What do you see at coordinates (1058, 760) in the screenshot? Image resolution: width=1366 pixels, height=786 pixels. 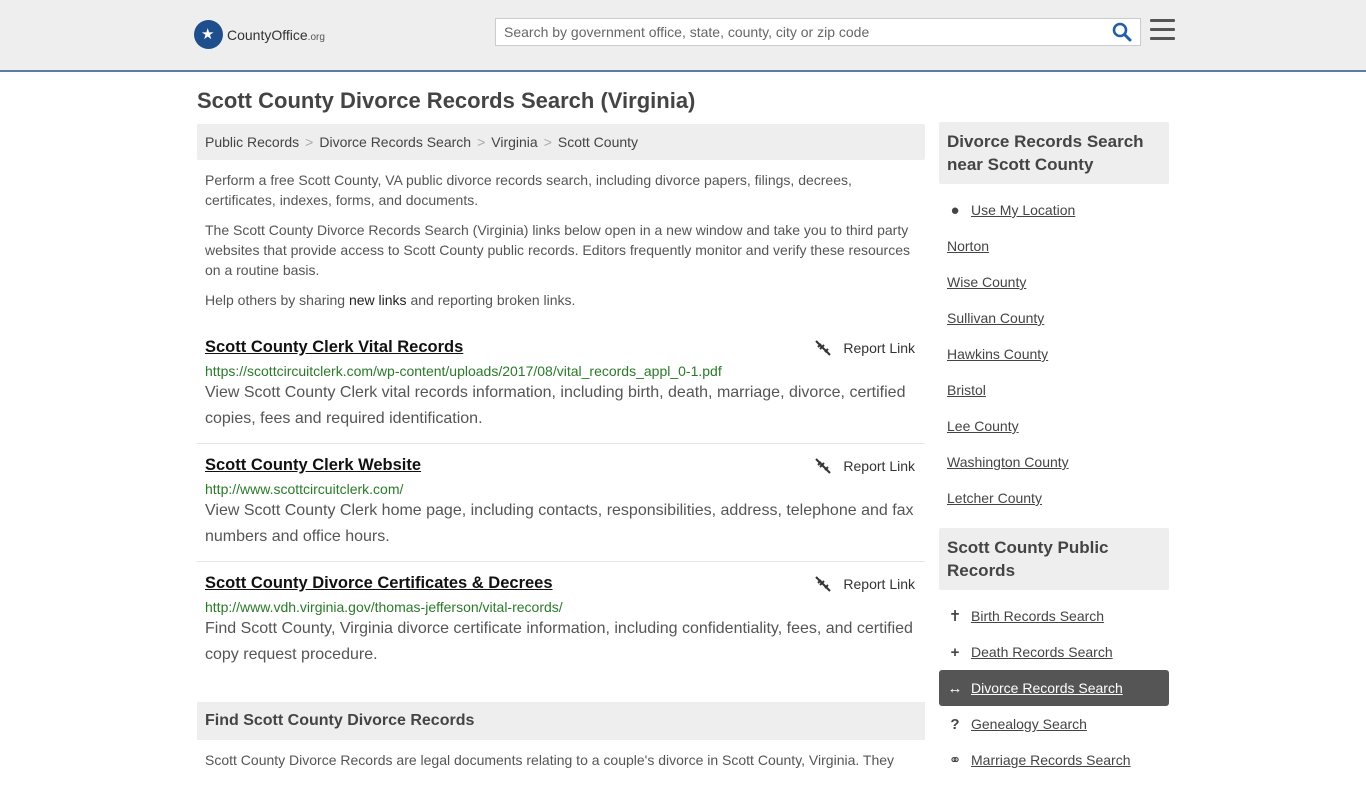 I see `sidebar-item-marriage-records: ⚭ Marriage Records Search` at bounding box center [1058, 760].